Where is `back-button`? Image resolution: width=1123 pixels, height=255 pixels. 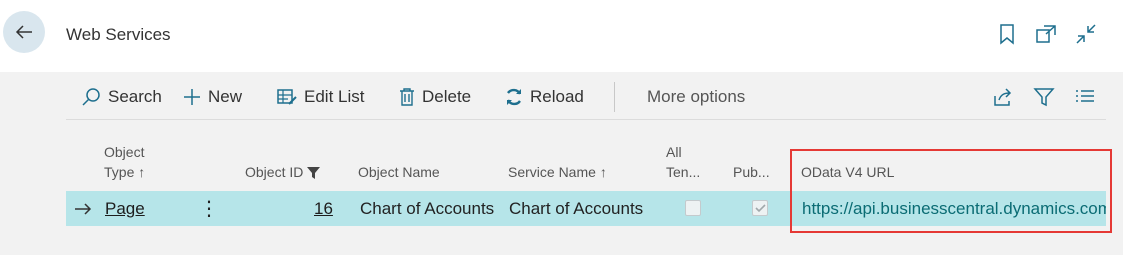
back-button is located at coordinates (24, 32).